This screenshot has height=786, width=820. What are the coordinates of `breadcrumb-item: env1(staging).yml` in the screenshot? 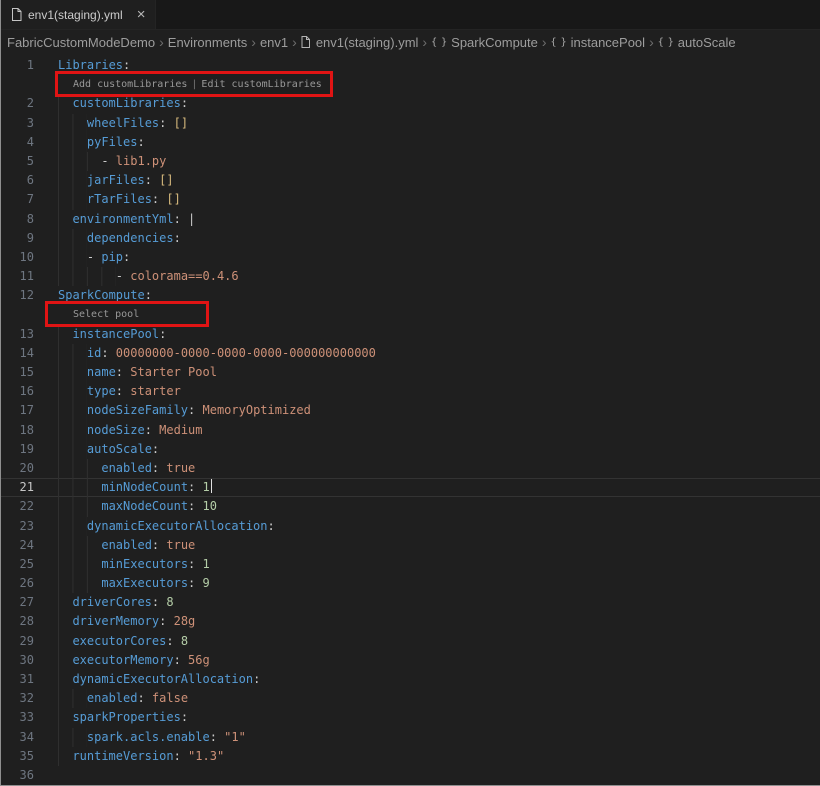 It's located at (359, 42).